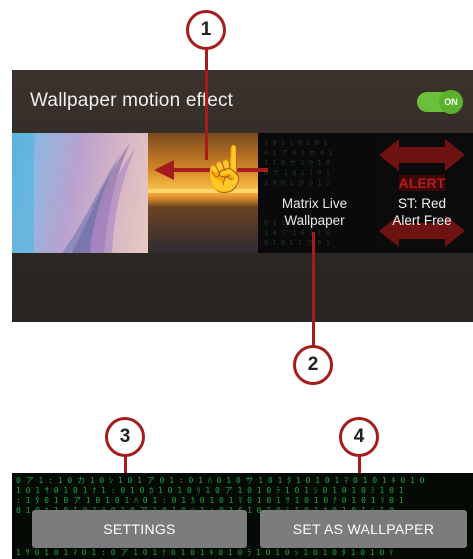 The image size is (473, 559). What do you see at coordinates (74, 193) in the screenshot?
I see `wave-art-icon` at bounding box center [74, 193].